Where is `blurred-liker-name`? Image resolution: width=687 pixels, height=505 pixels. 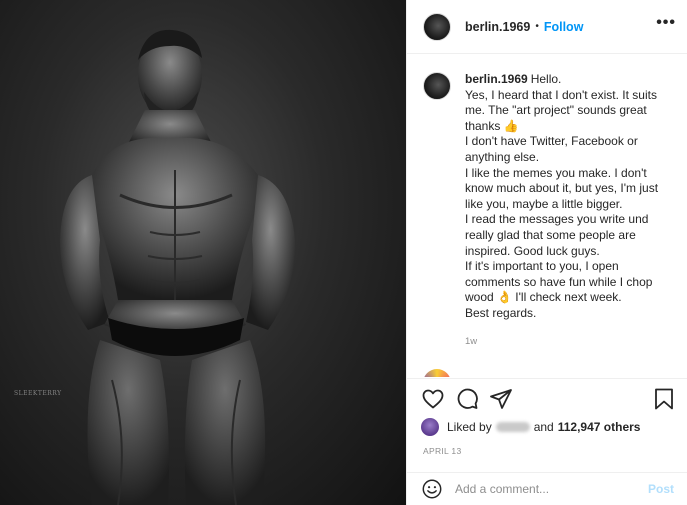 blurred-liker-name is located at coordinates (512, 427).